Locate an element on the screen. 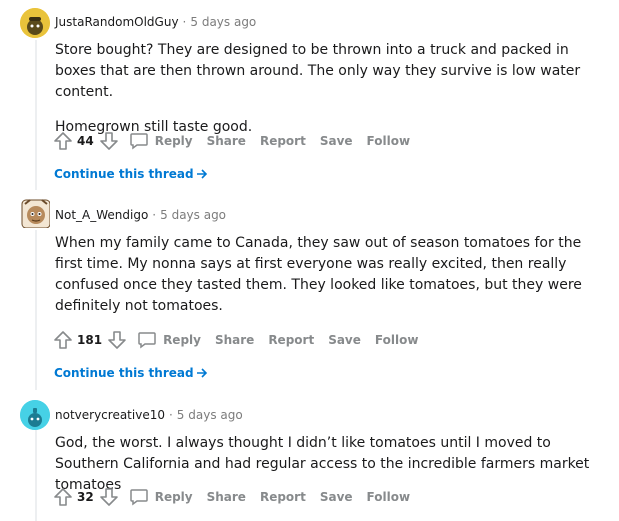 The height and width of the screenshot is (521, 619). comment-meta: notverycreative10 · 5 days ago is located at coordinates (149, 415).